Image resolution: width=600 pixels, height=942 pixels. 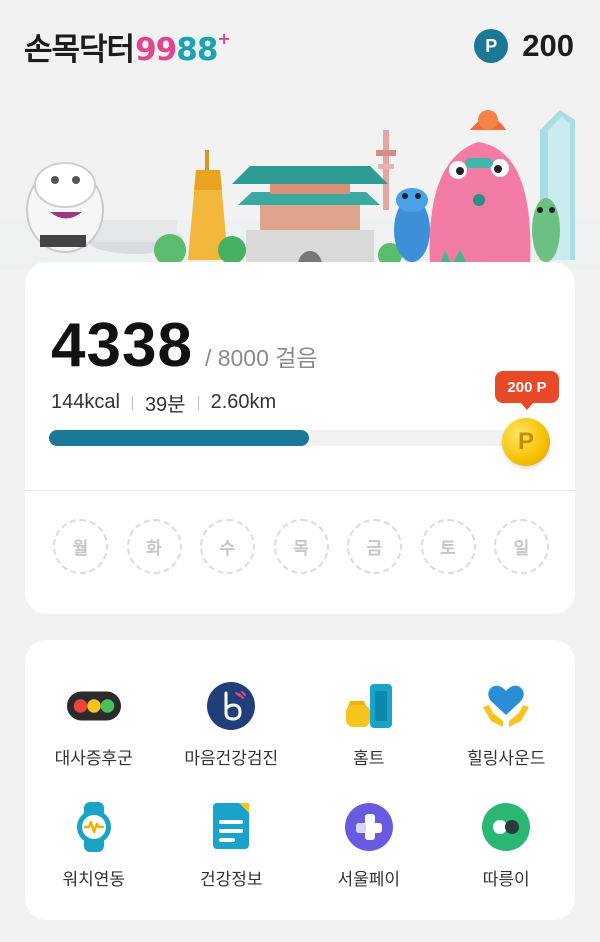 I want to click on menu-watch-sync: 워치연동, so click(x=94, y=844).